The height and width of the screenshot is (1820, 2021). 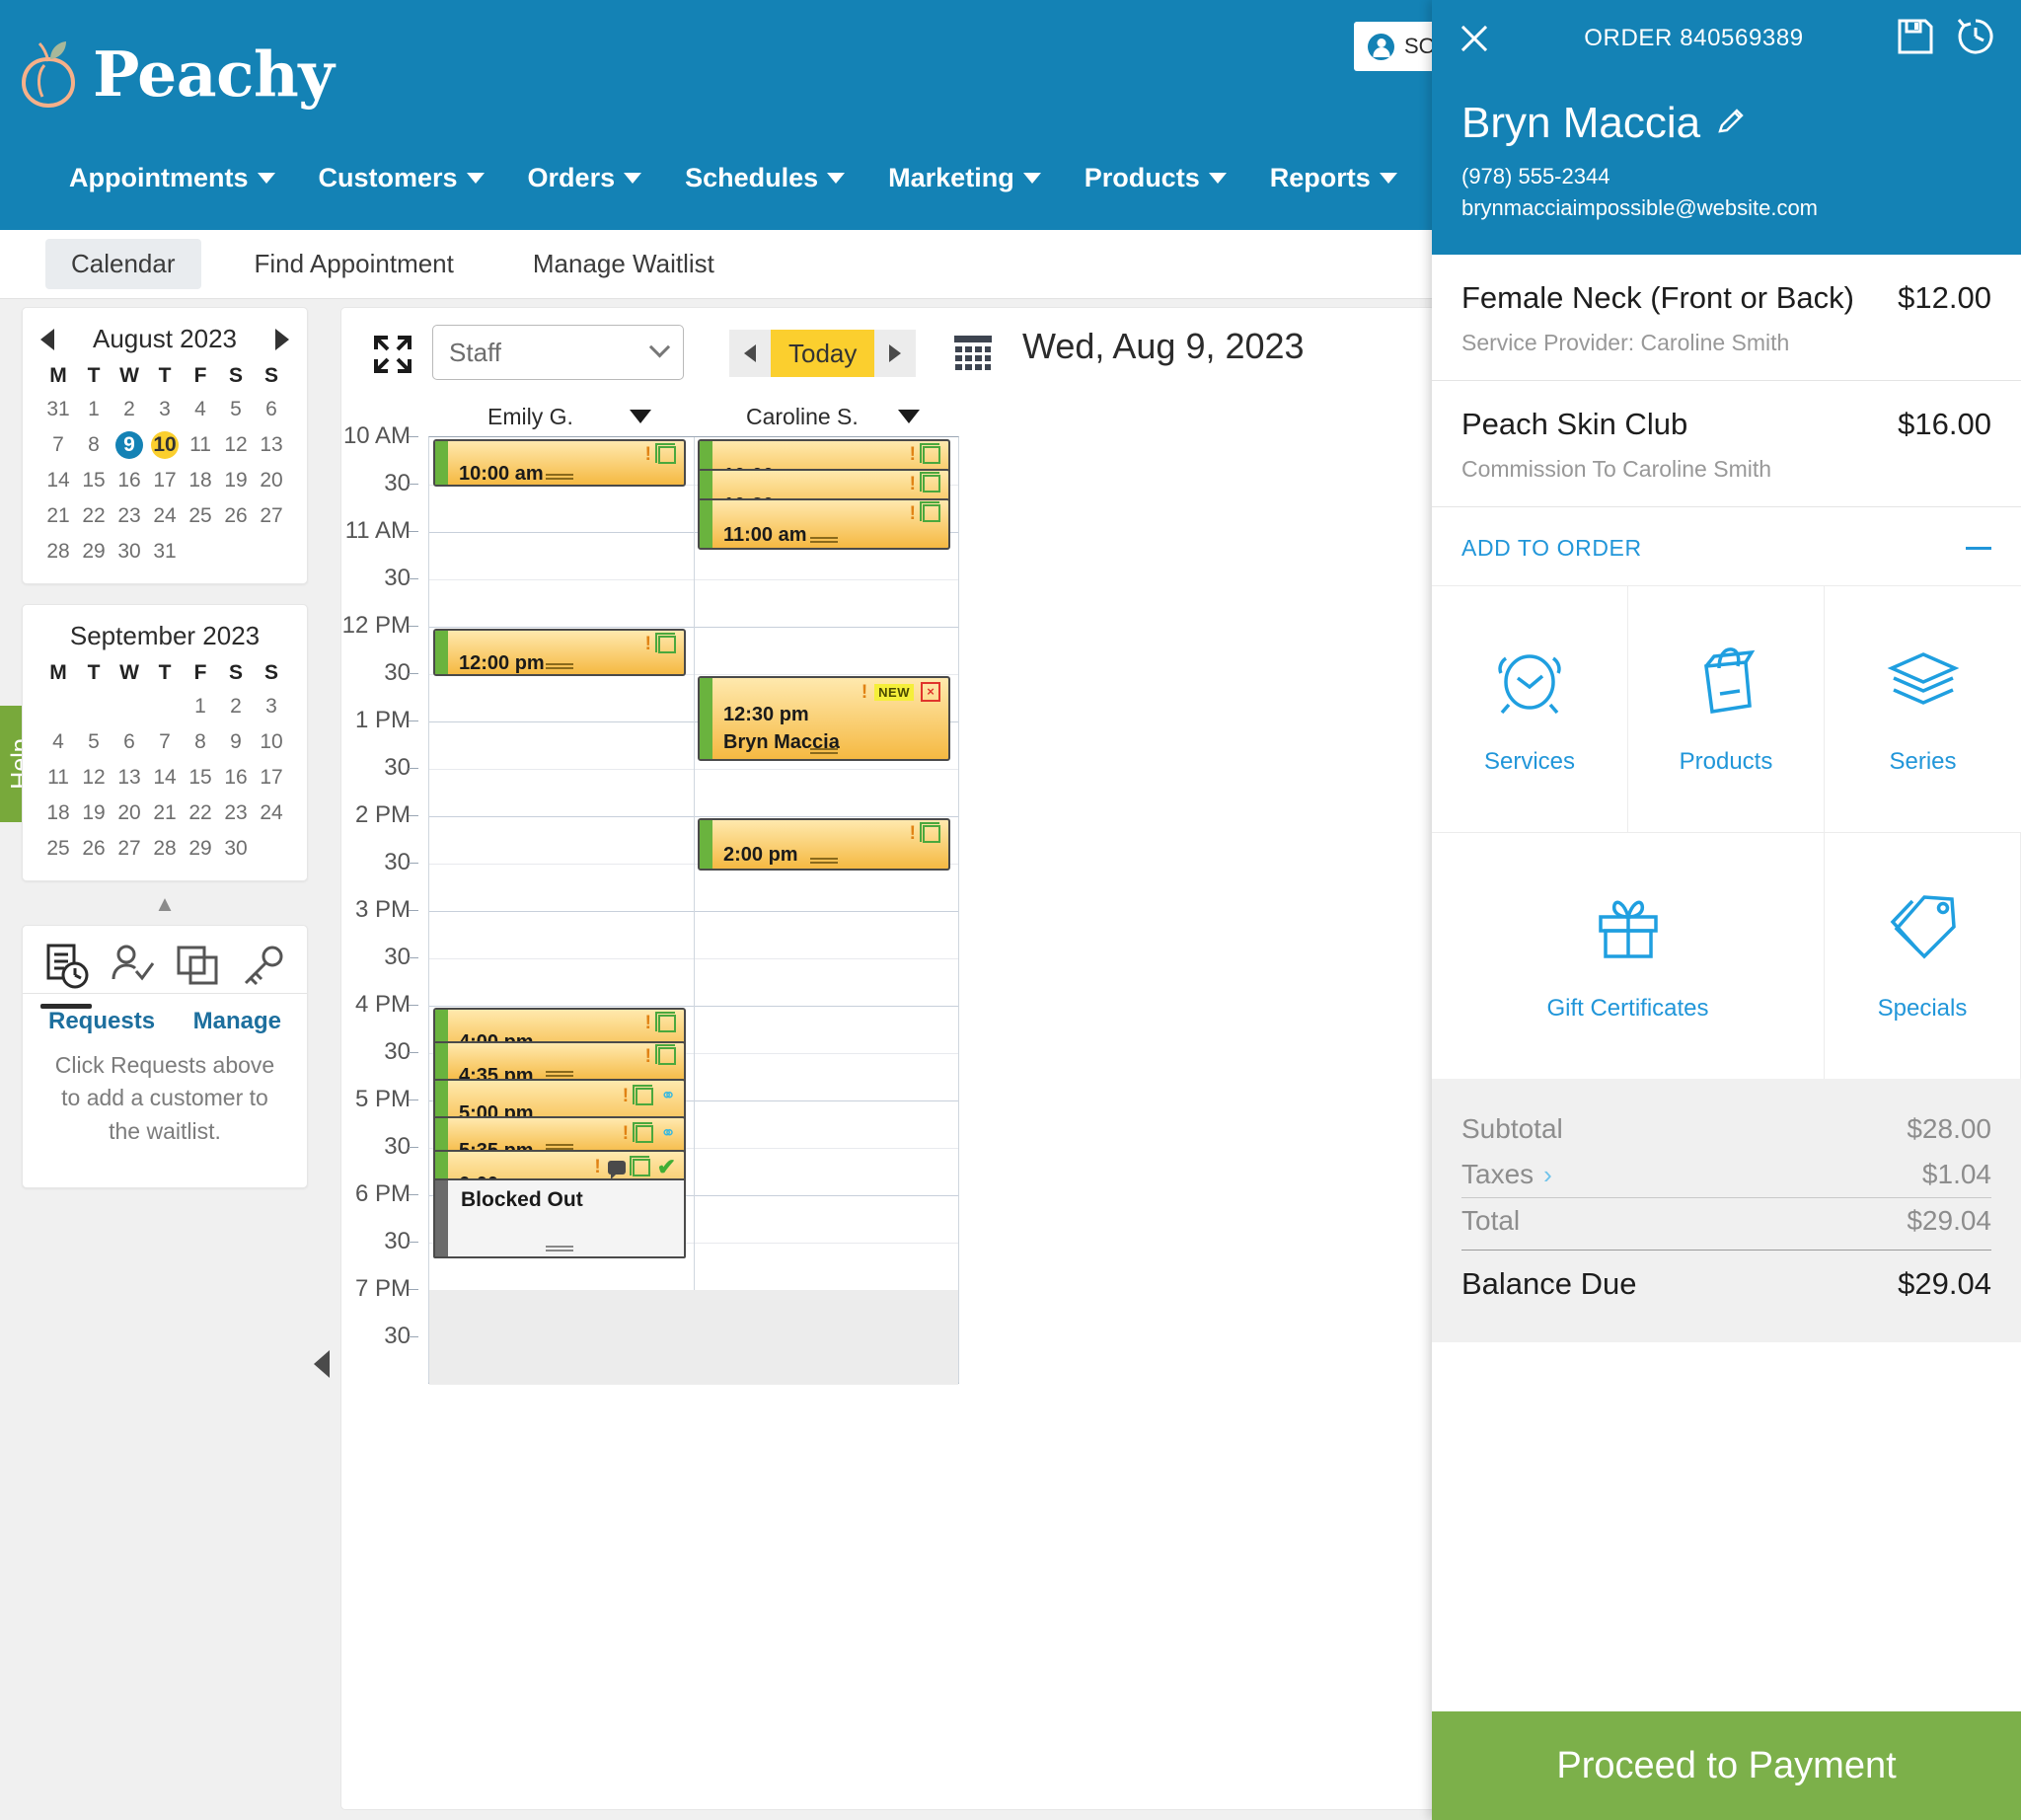 What do you see at coordinates (165, 904) in the screenshot?
I see `collapse-calendars-icon: ▲` at bounding box center [165, 904].